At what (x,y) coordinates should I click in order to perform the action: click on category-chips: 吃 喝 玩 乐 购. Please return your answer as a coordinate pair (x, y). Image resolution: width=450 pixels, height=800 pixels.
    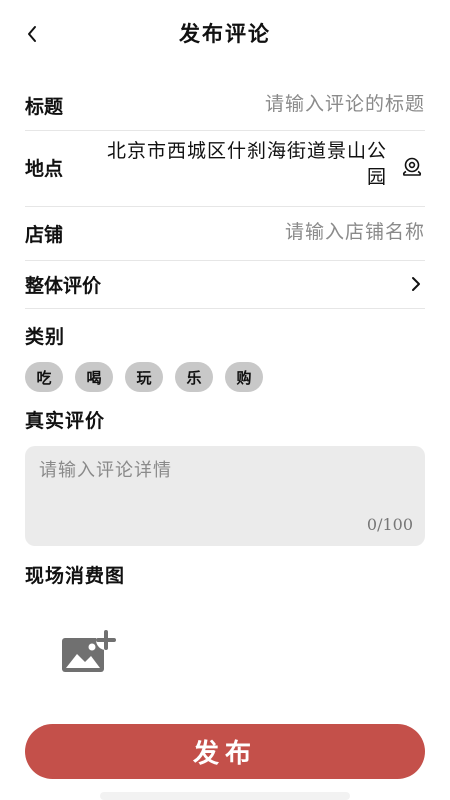
    Looking at the image, I should click on (144, 377).